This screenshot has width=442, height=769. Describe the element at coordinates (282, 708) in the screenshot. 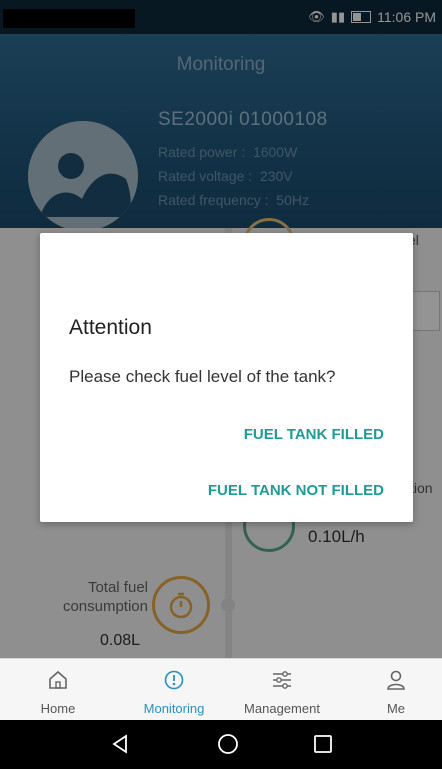

I see `nav-management-label: Management` at that location.